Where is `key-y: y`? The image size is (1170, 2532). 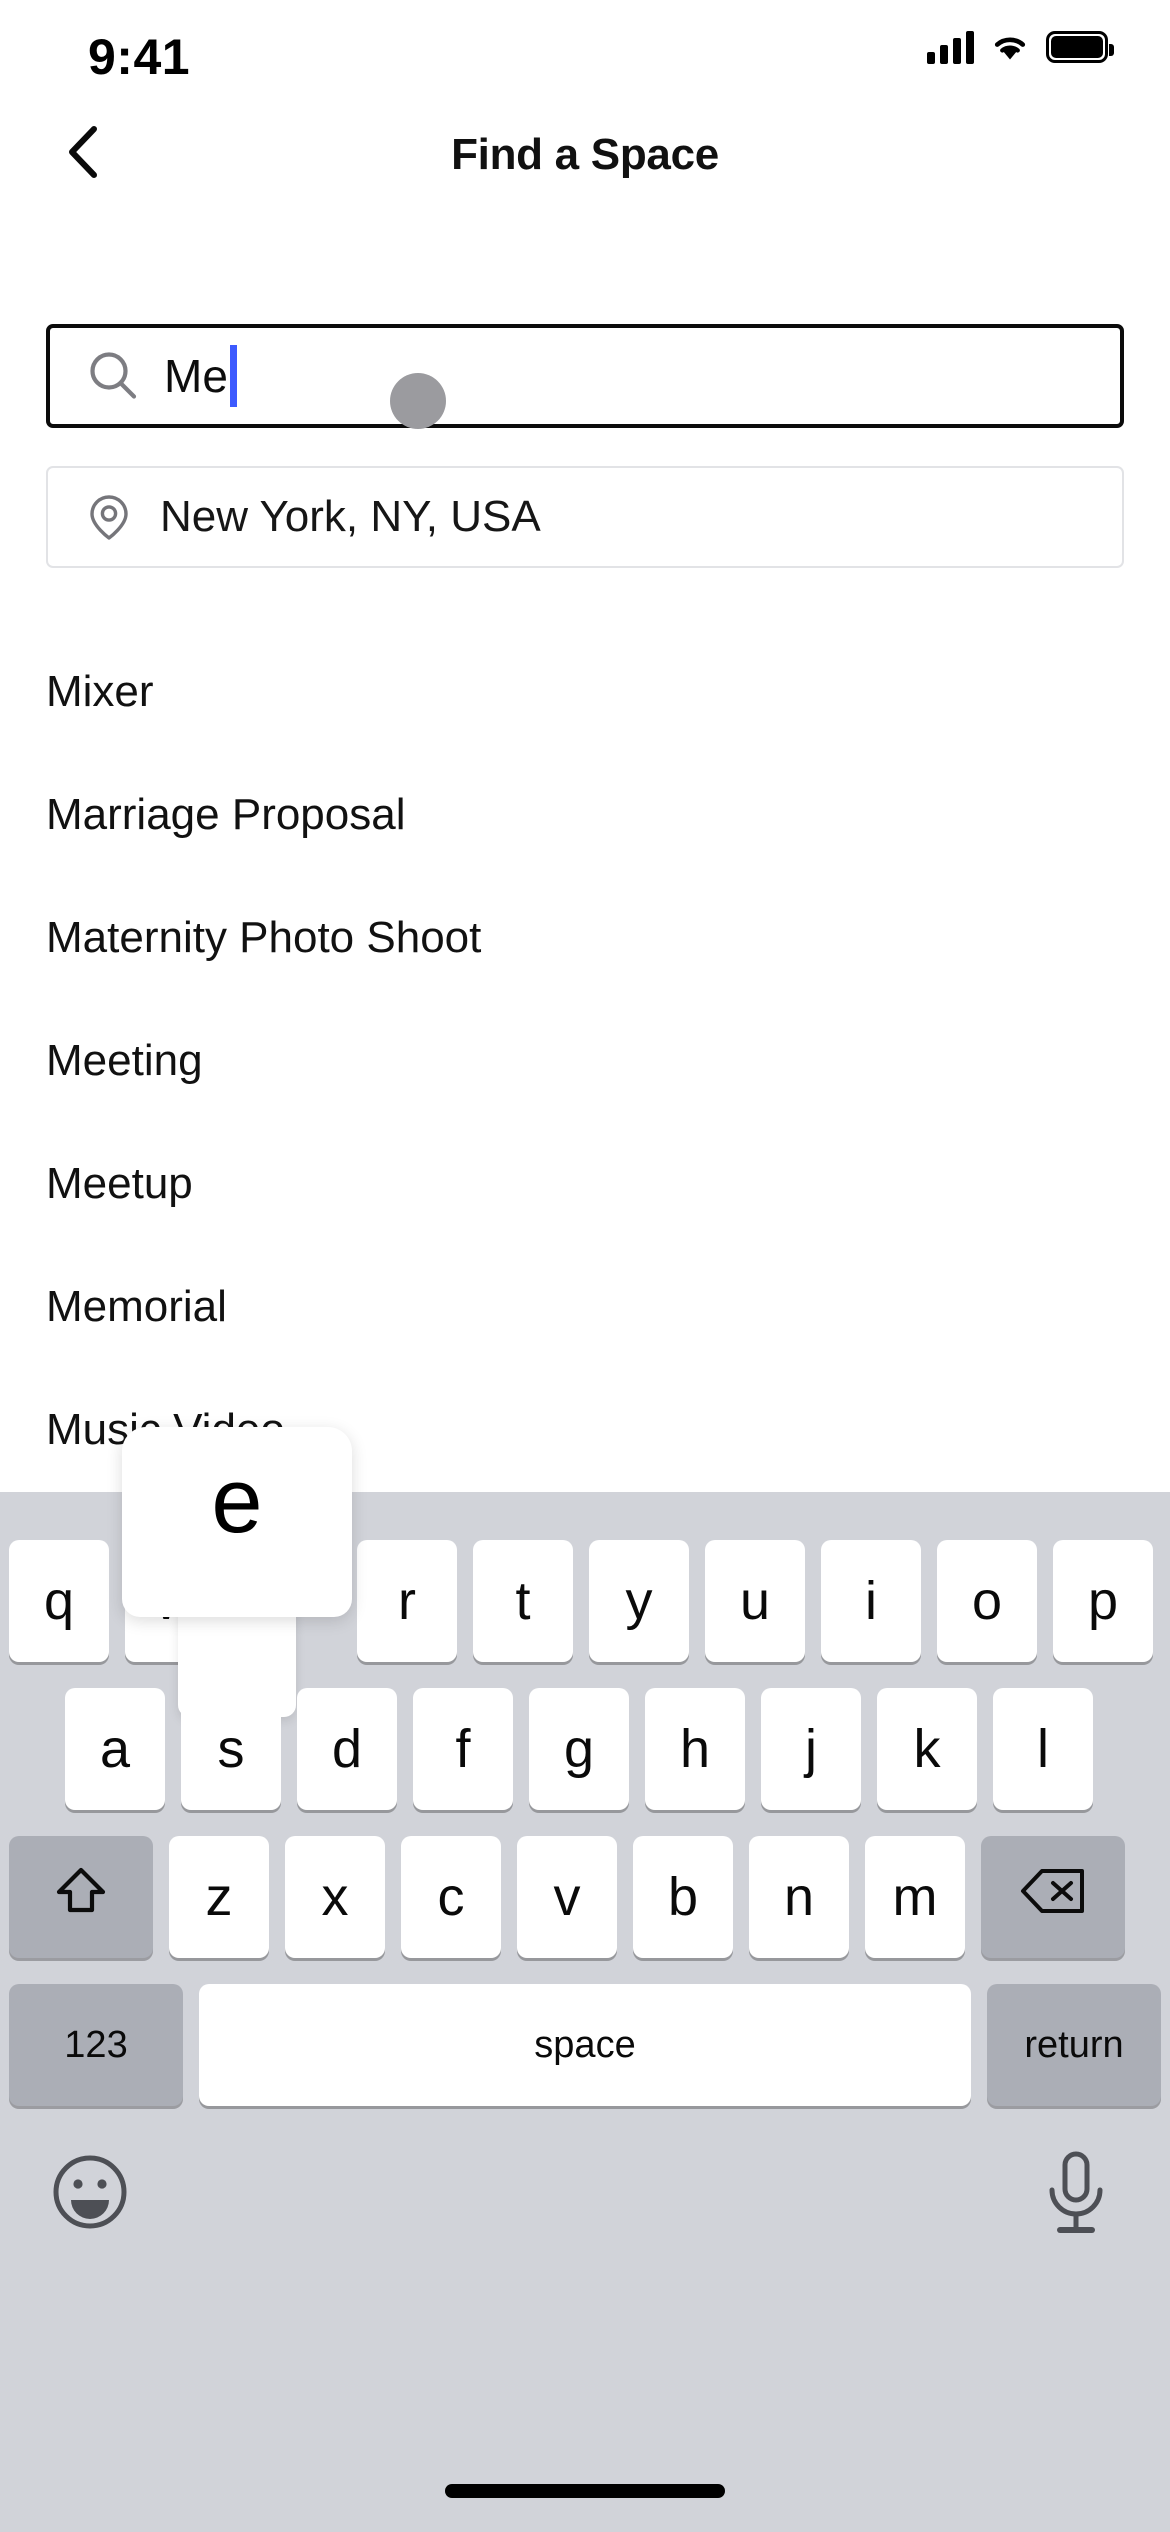
key-y: y is located at coordinates (639, 1601).